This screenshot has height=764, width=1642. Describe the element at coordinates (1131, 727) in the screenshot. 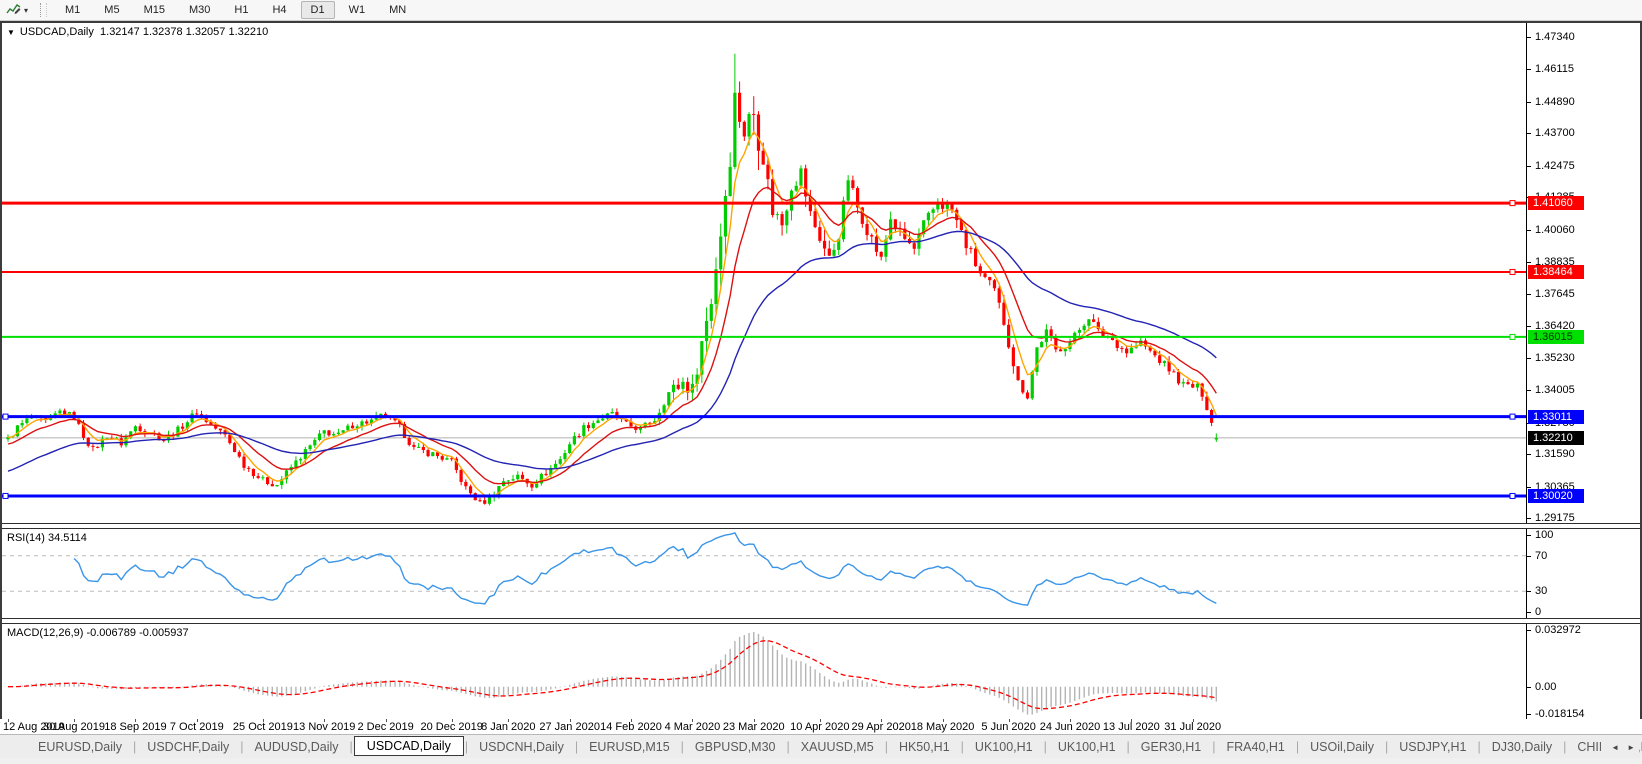

I see `date-axis-label: 13 Jul 2020` at that location.